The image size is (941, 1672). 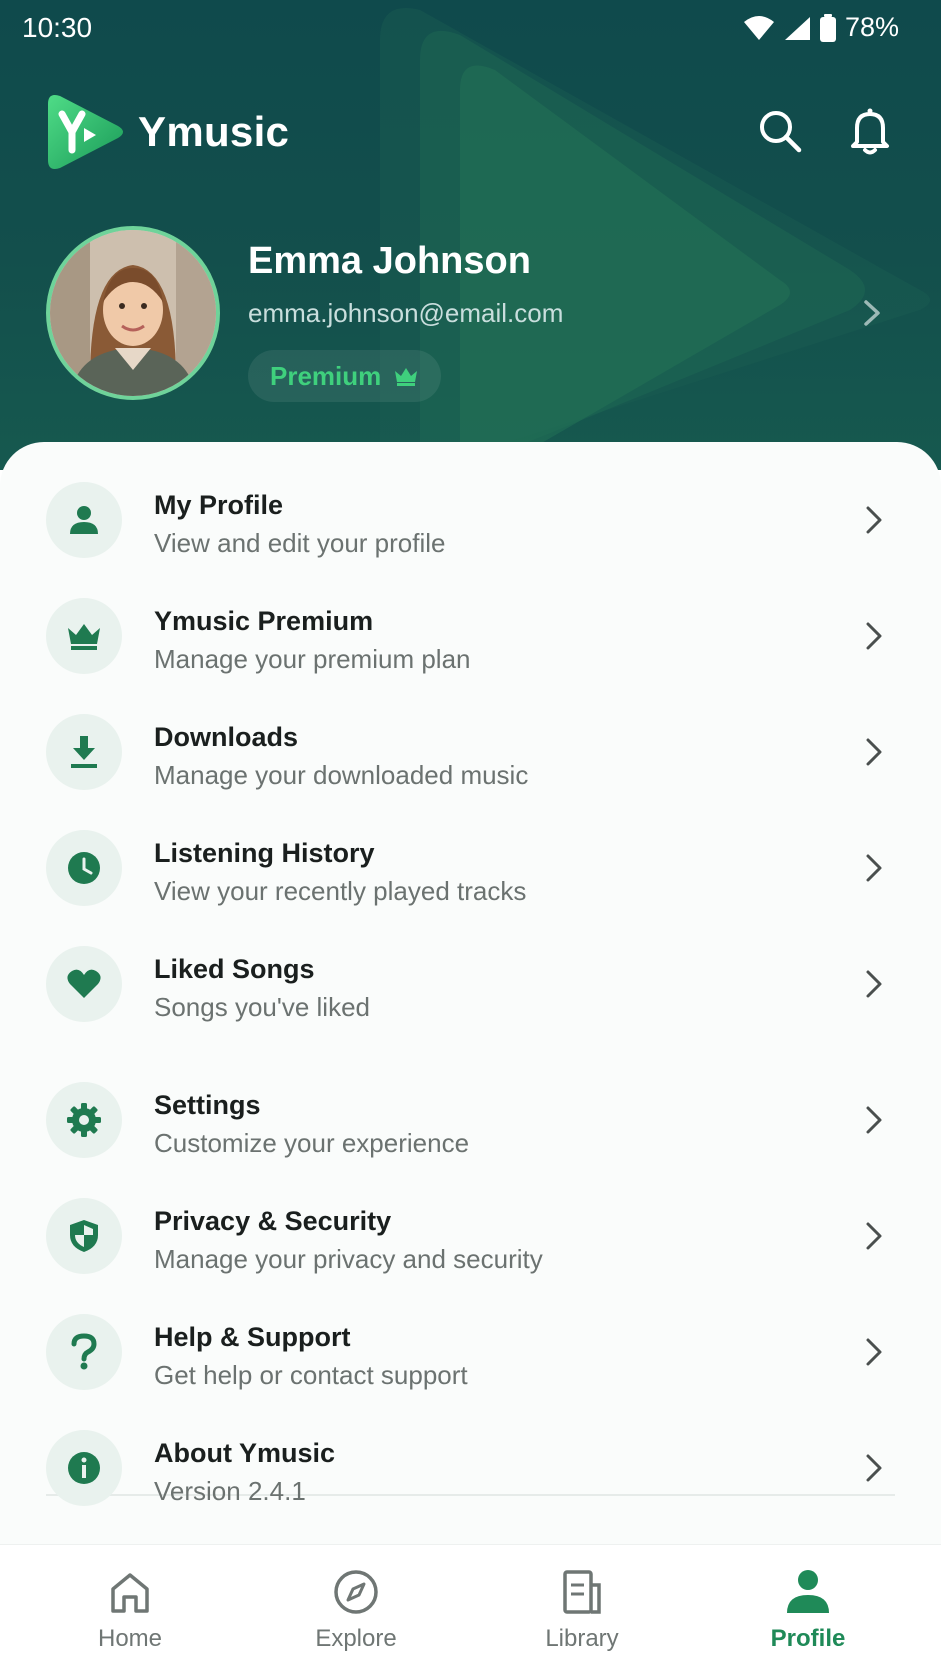 What do you see at coordinates (872, 313) in the screenshot?
I see `profile-chevron-icon` at bounding box center [872, 313].